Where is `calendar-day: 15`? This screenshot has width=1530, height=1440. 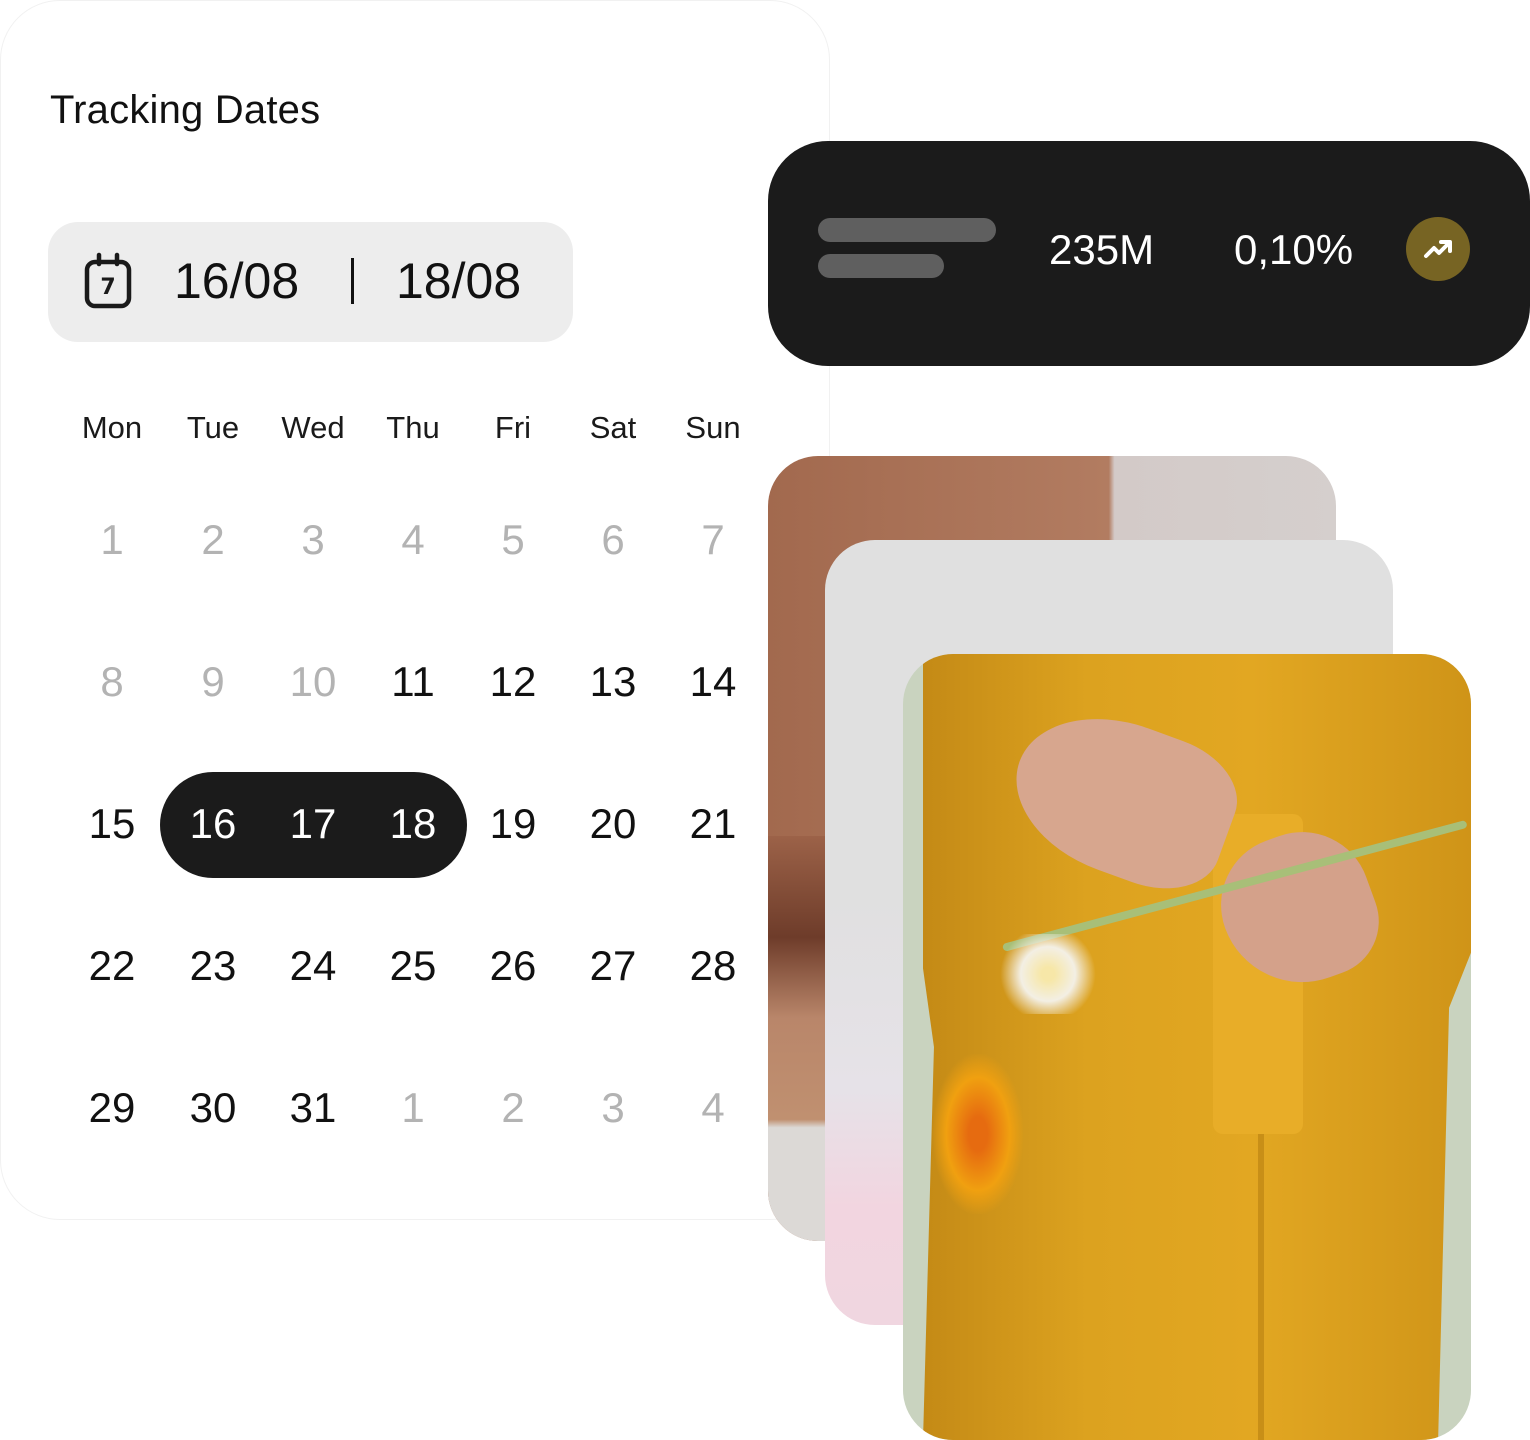
calendar-day: 15 is located at coordinates (112, 824).